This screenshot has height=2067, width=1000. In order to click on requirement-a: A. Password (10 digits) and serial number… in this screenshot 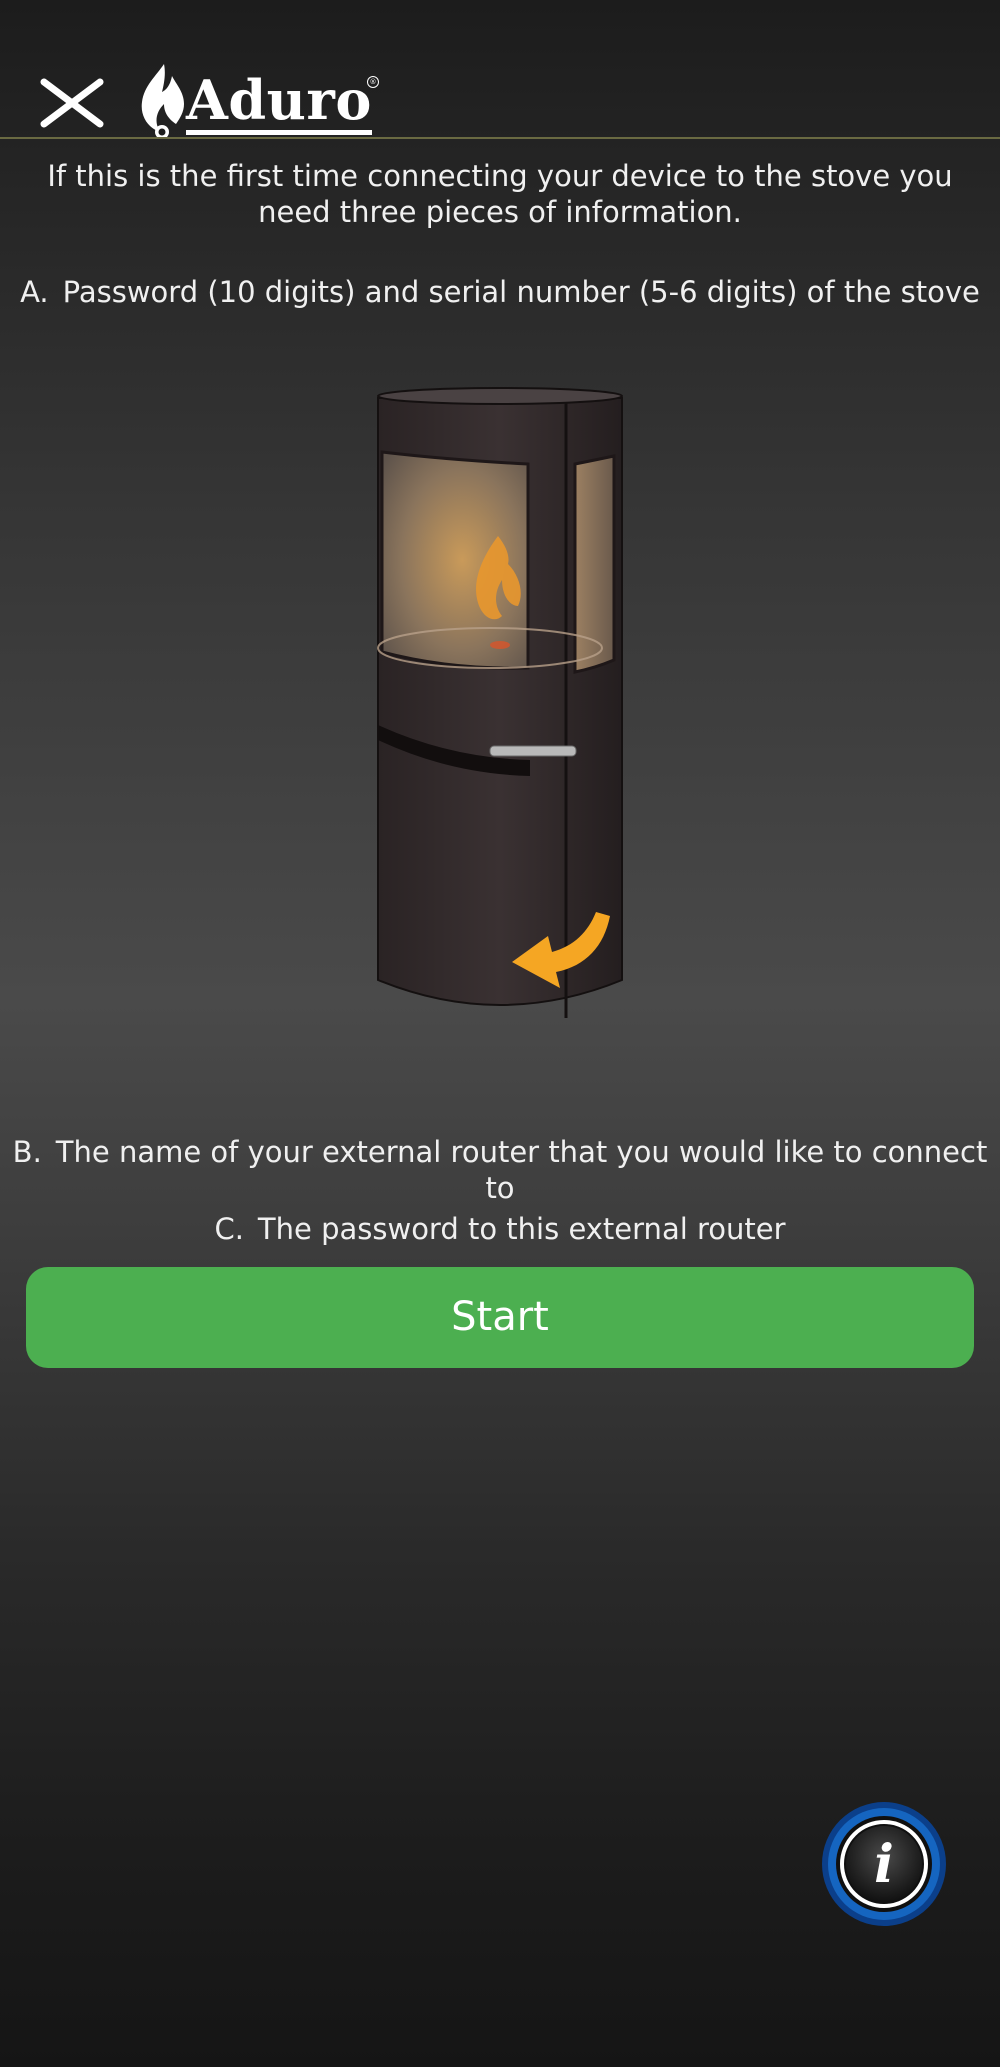, I will do `click(500, 292)`.